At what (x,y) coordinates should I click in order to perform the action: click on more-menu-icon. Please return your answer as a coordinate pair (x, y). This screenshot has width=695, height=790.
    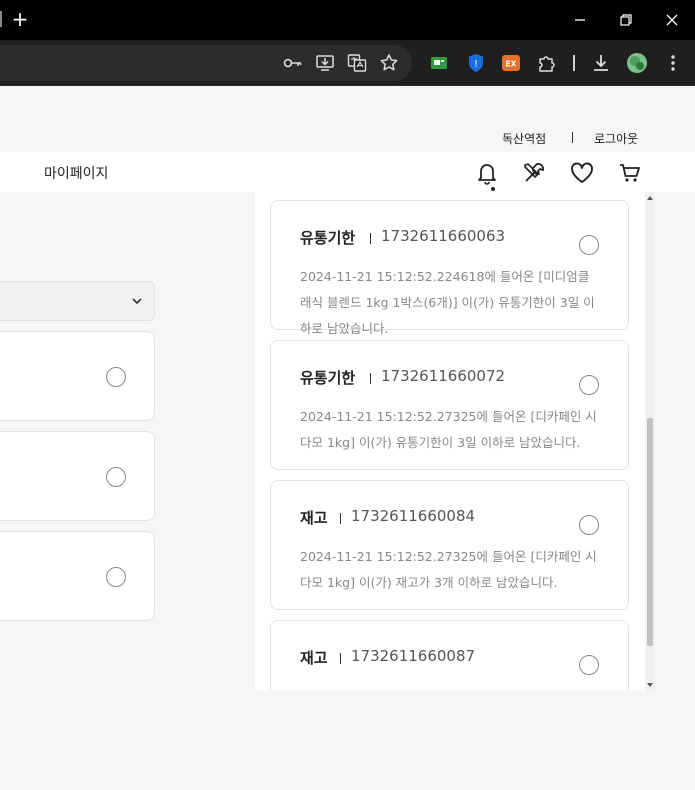
    Looking at the image, I should click on (673, 63).